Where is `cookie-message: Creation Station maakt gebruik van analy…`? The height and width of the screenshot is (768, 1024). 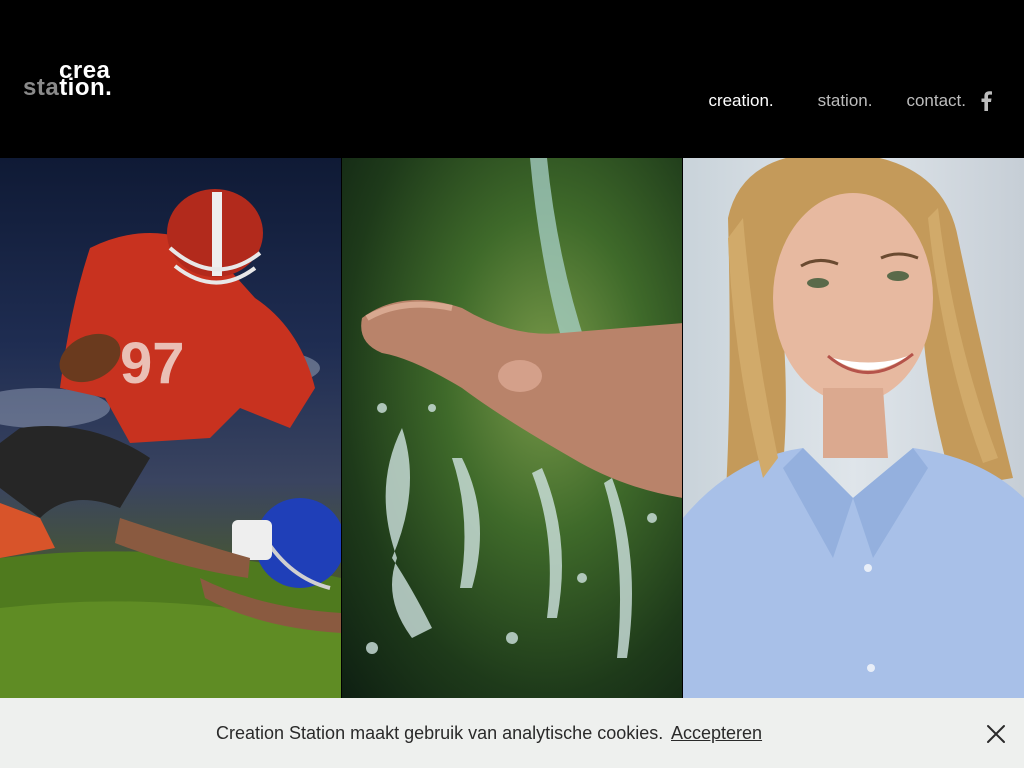 cookie-message: Creation Station maakt gebruik van analy… is located at coordinates (440, 733).